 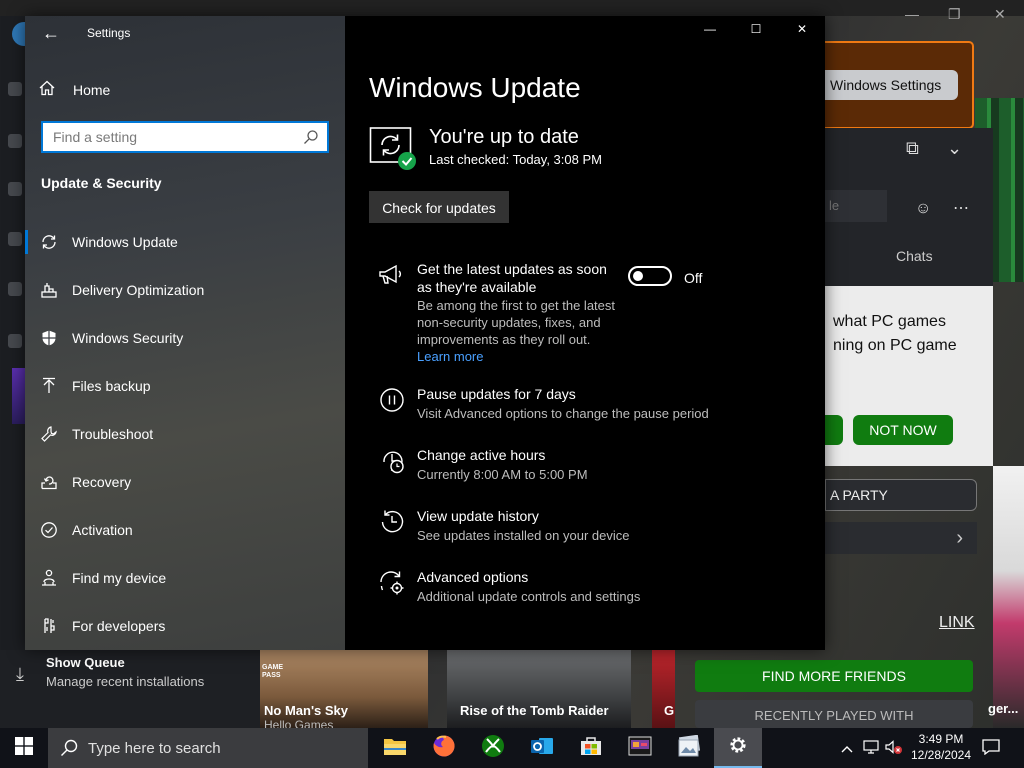 I want to click on rail-community-icon, so click(x=15, y=239).